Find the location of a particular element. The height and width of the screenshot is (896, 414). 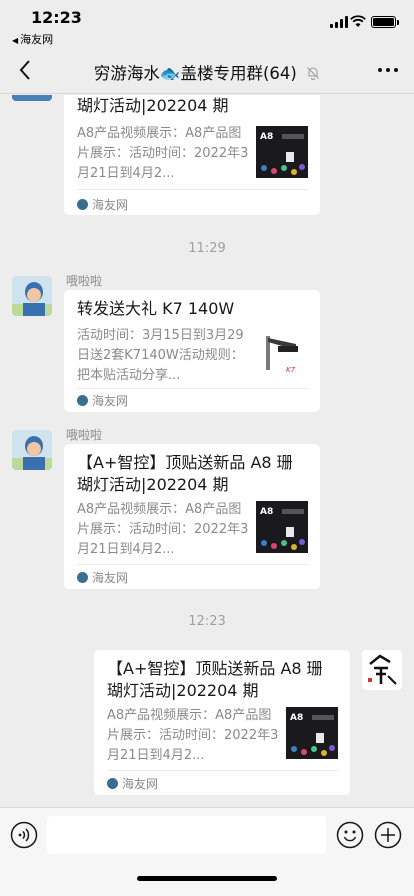

cellular-signal-icon is located at coordinates (339, 22).